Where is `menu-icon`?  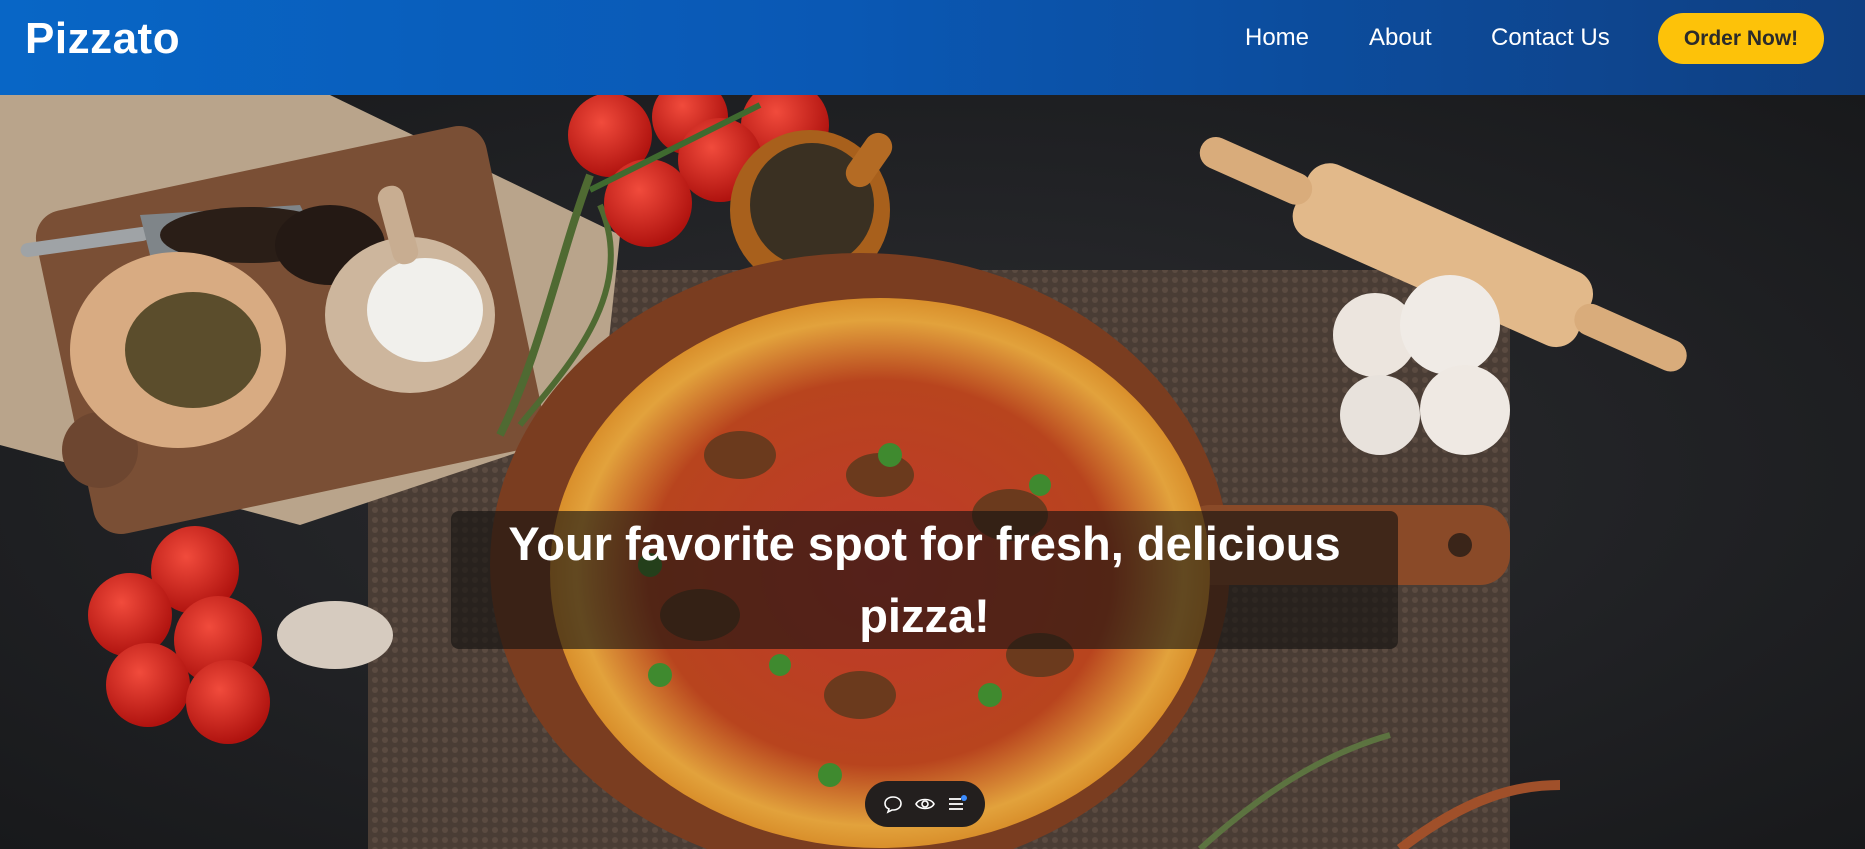 menu-icon is located at coordinates (957, 804).